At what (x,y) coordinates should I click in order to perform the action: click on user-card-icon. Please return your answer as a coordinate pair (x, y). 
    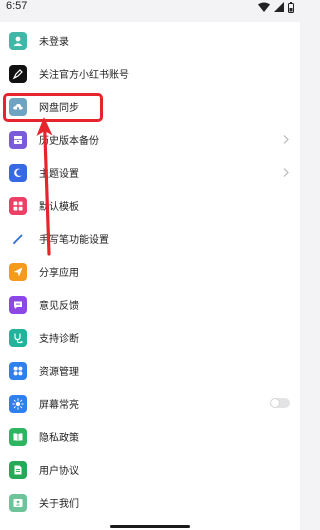
    Looking at the image, I should click on (18, 502).